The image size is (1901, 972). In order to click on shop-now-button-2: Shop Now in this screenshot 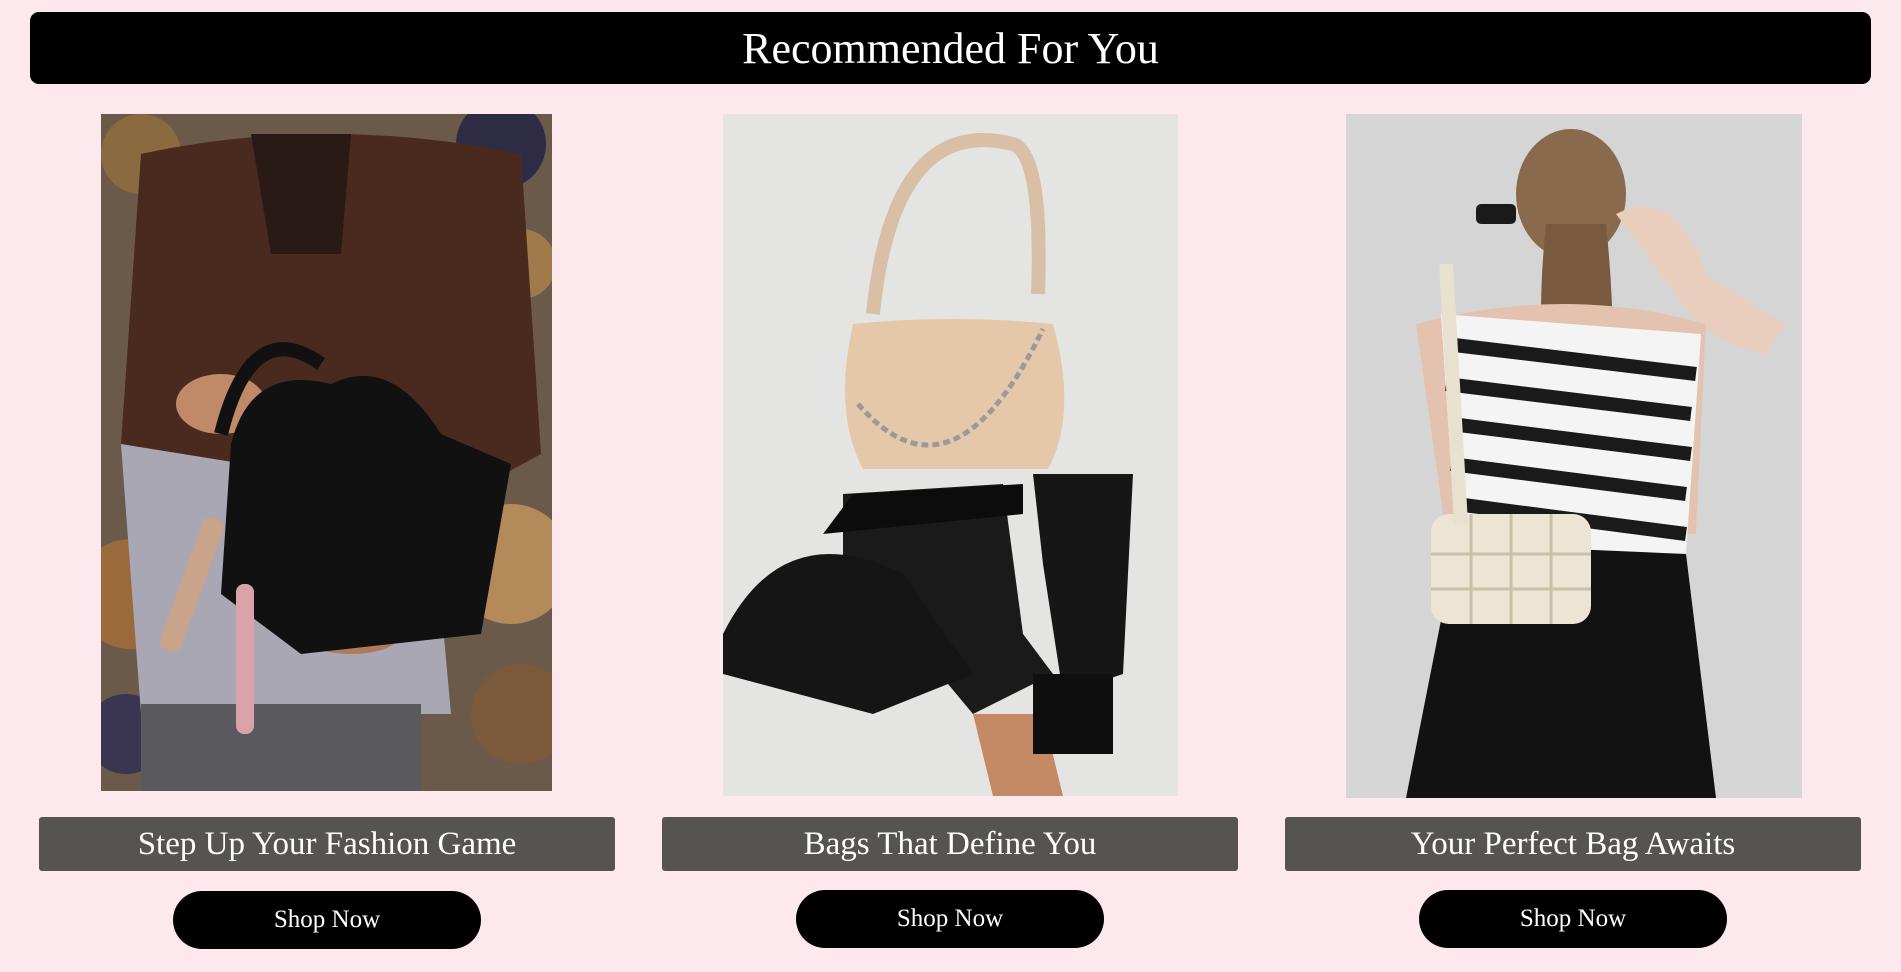, I will do `click(950, 919)`.